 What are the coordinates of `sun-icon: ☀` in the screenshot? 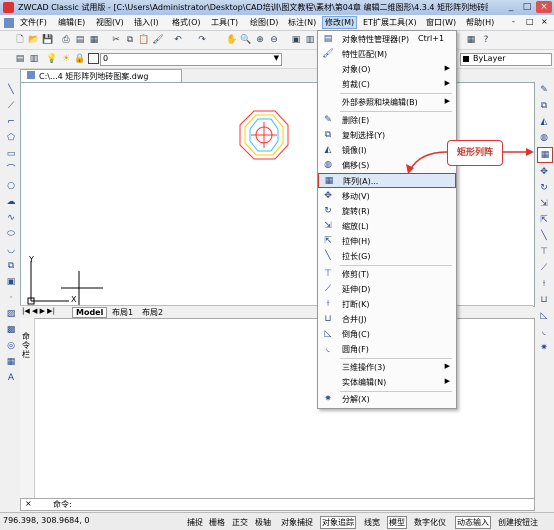 It's located at (66, 59).